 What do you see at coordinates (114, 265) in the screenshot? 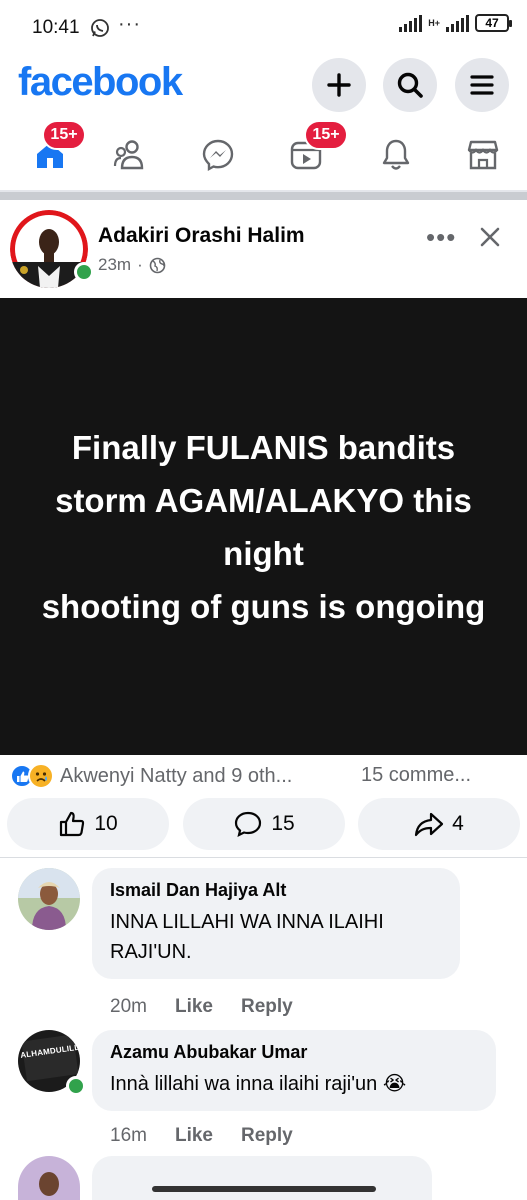
I see `post-time: 23m` at bounding box center [114, 265].